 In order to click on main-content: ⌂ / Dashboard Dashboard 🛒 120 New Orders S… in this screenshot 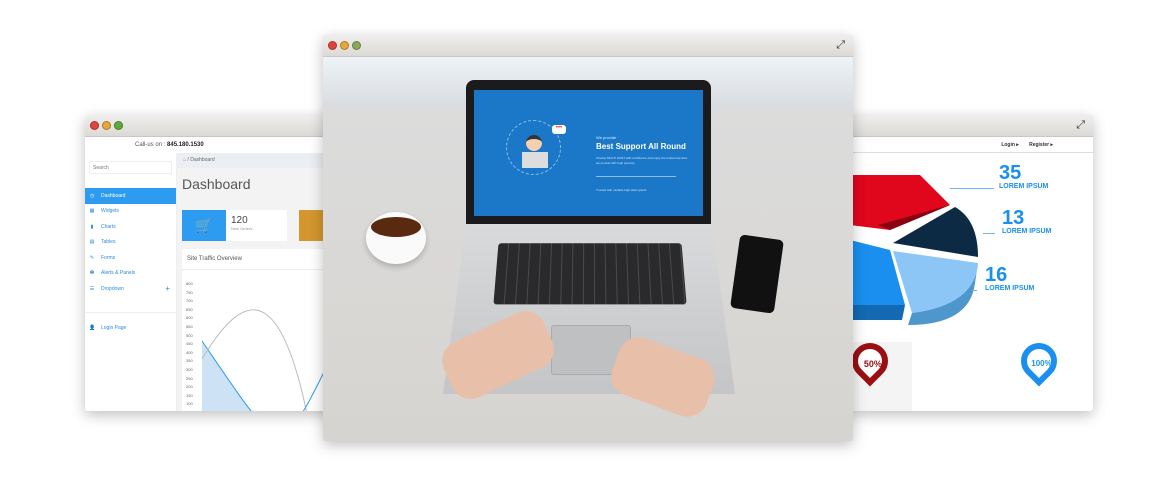, I will do `click(256, 282)`.